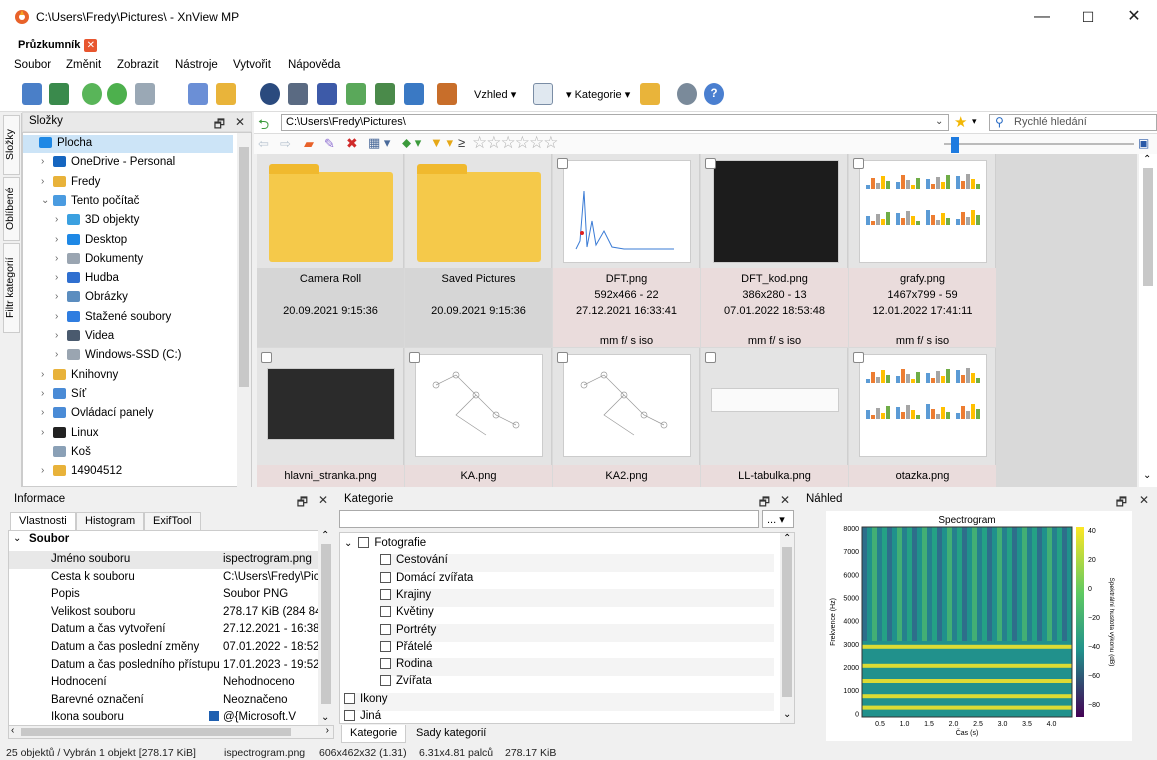 This screenshot has height=760, width=1157. What do you see at coordinates (12, 730) in the screenshot?
I see `scroll-left-icon: ‹` at bounding box center [12, 730].